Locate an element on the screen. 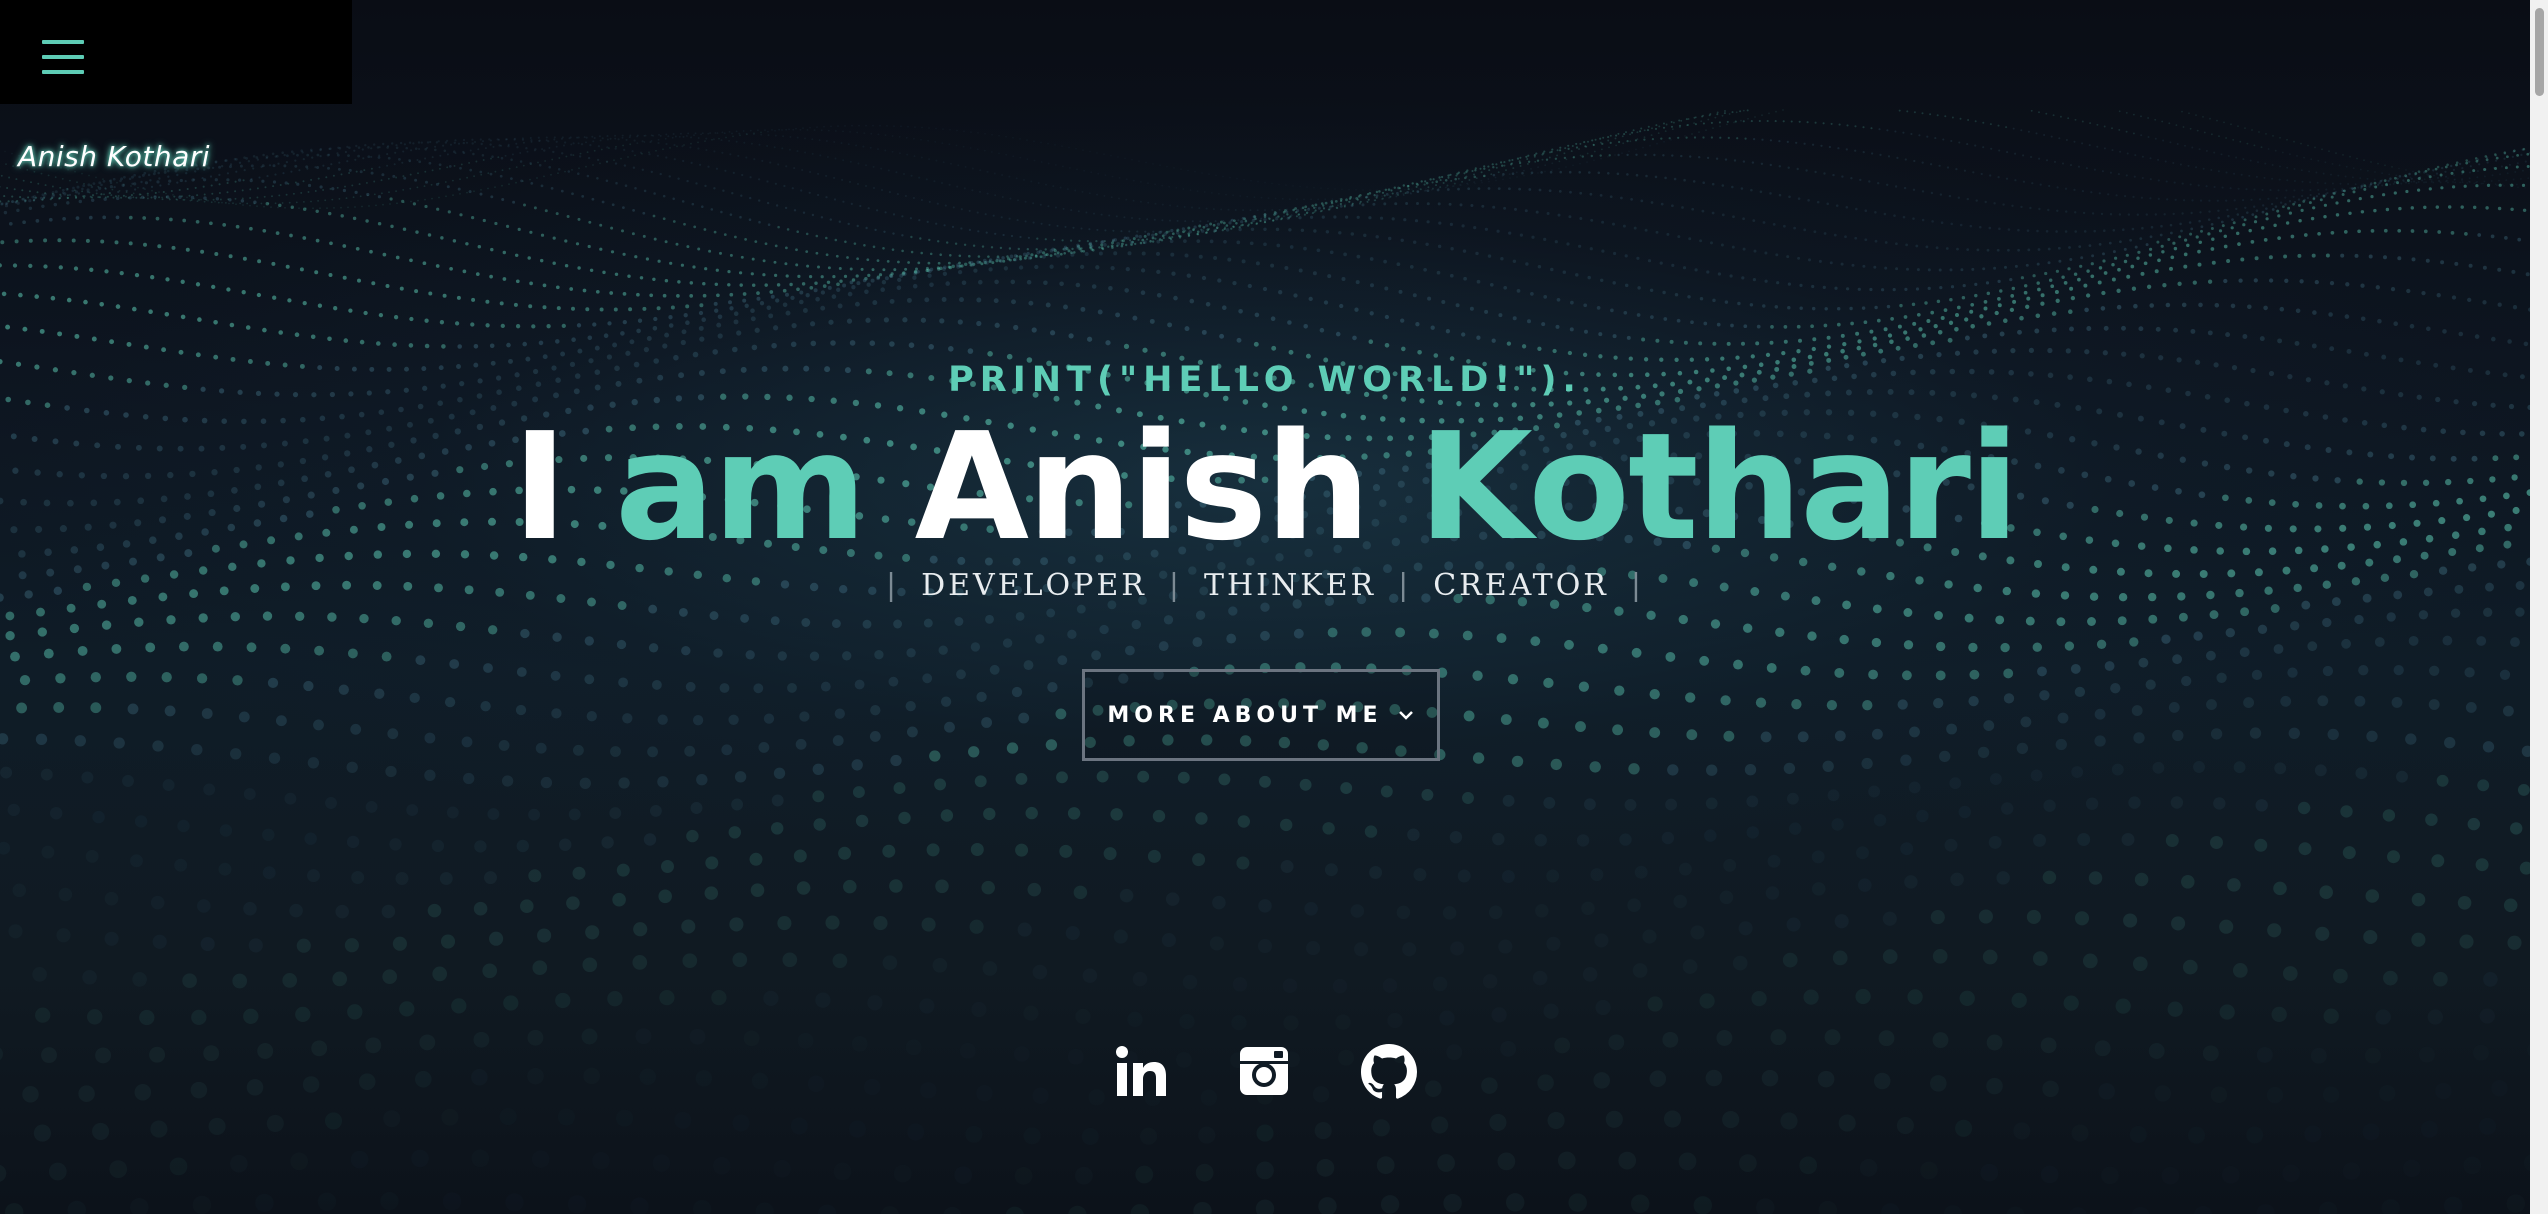 This screenshot has width=2548, height=1214. brand-name: Anish Kothari is located at coordinates (114, 156).